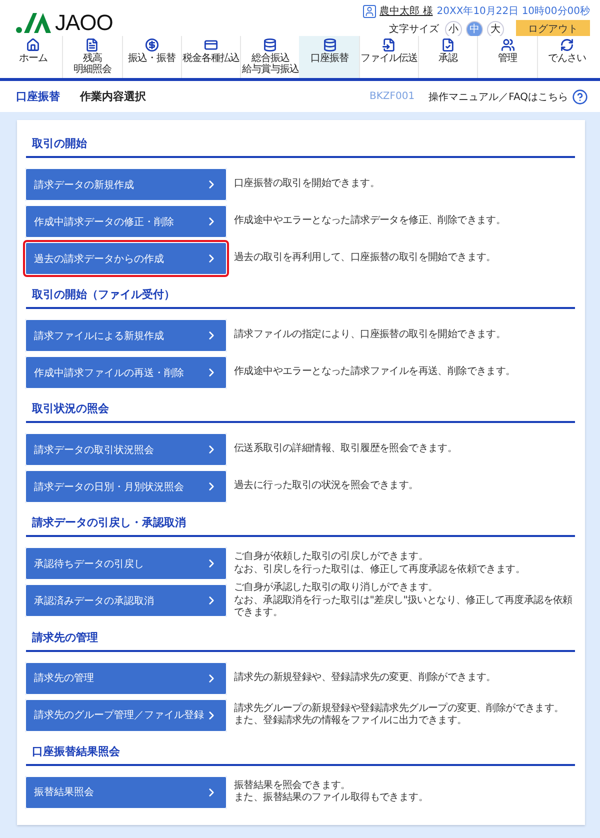 The height and width of the screenshot is (838, 600). What do you see at coordinates (331, 557) in the screenshot?
I see `menu-description: ご自身が依頼した取引の引戻しができます。` at bounding box center [331, 557].